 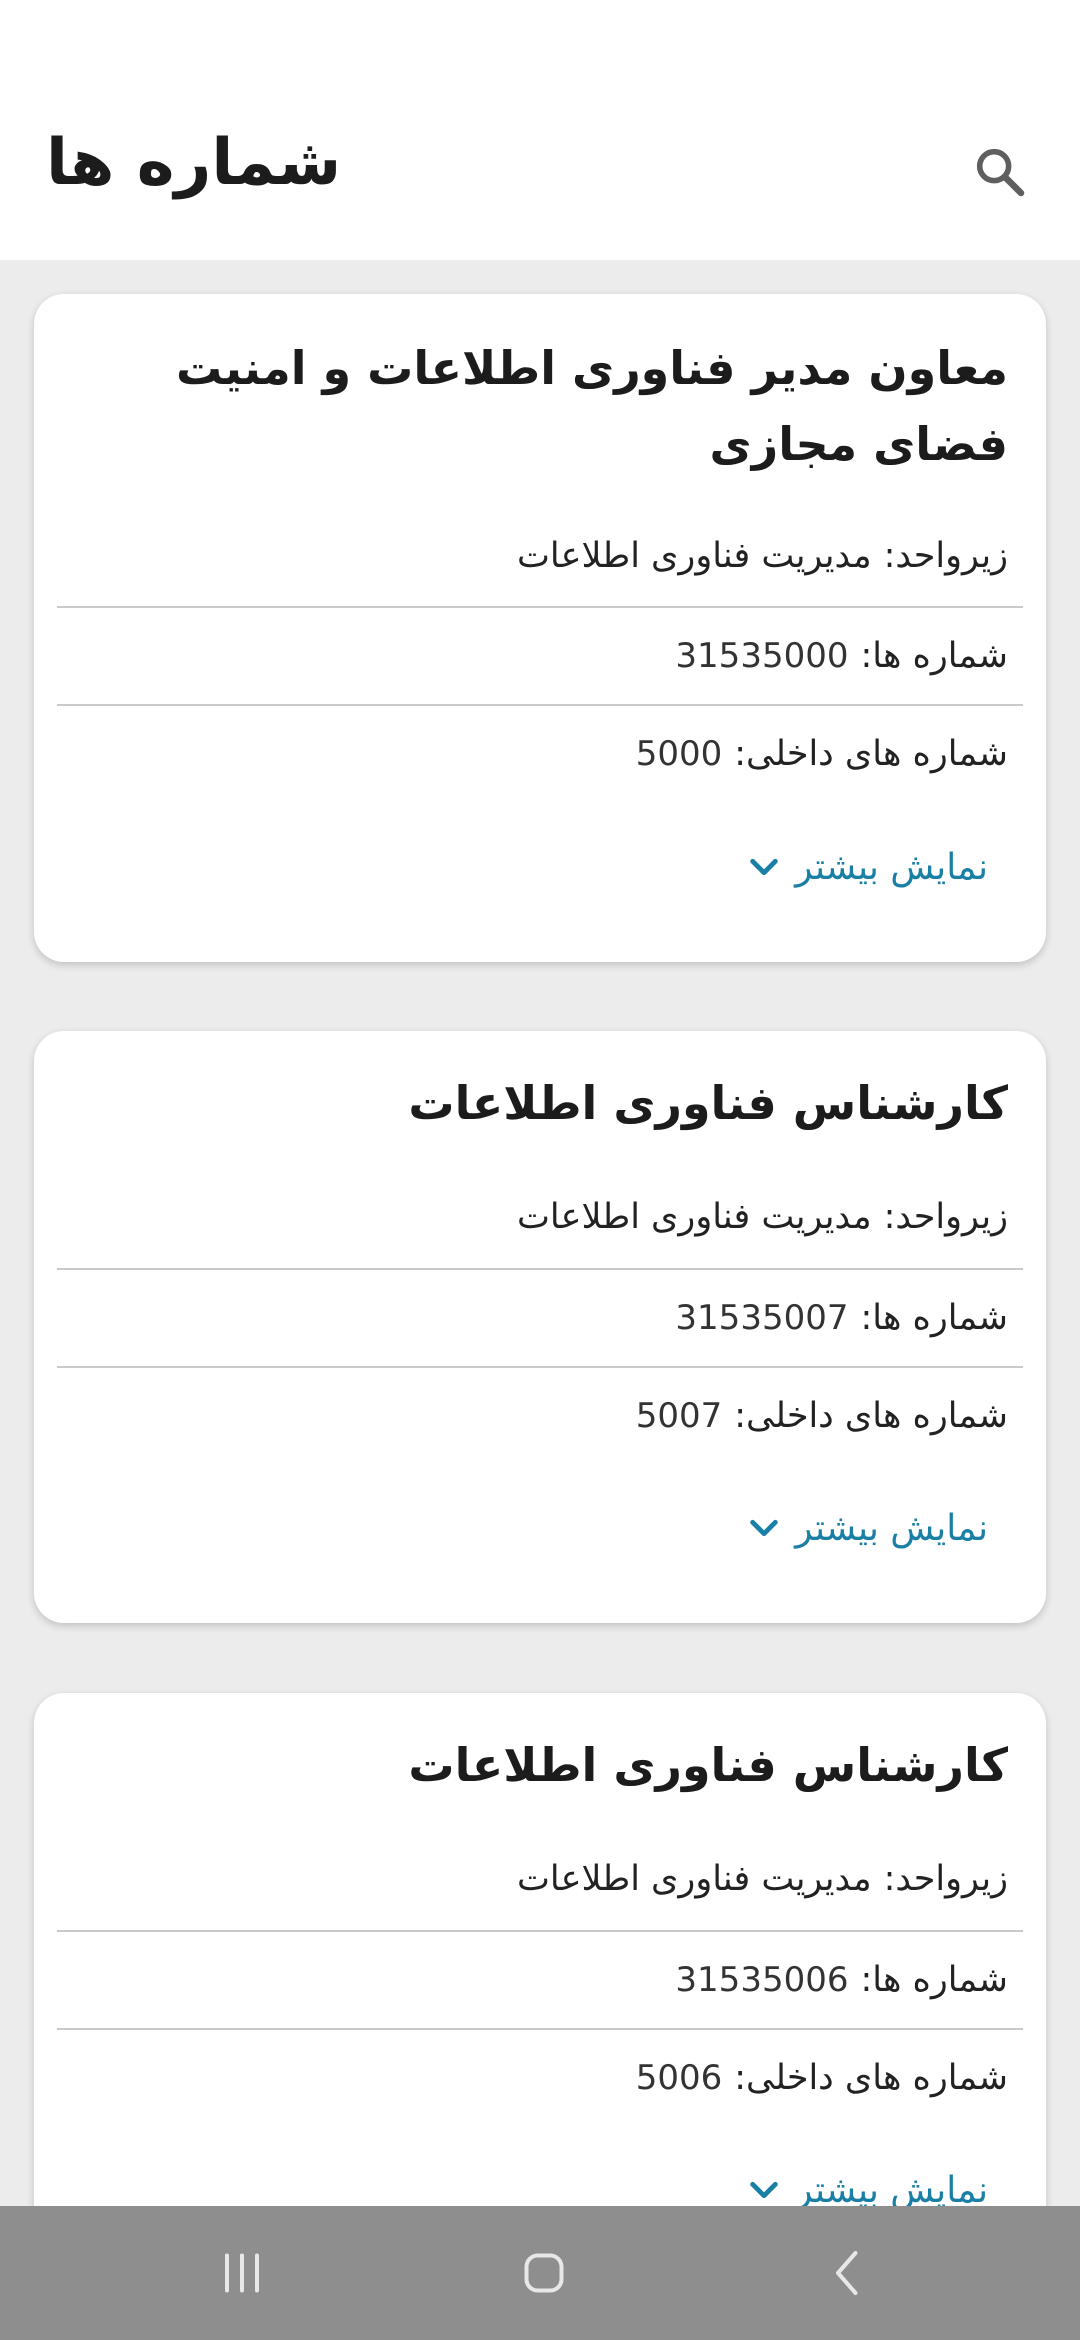 What do you see at coordinates (679, 1416) in the screenshot?
I see `internal-value: 5007` at bounding box center [679, 1416].